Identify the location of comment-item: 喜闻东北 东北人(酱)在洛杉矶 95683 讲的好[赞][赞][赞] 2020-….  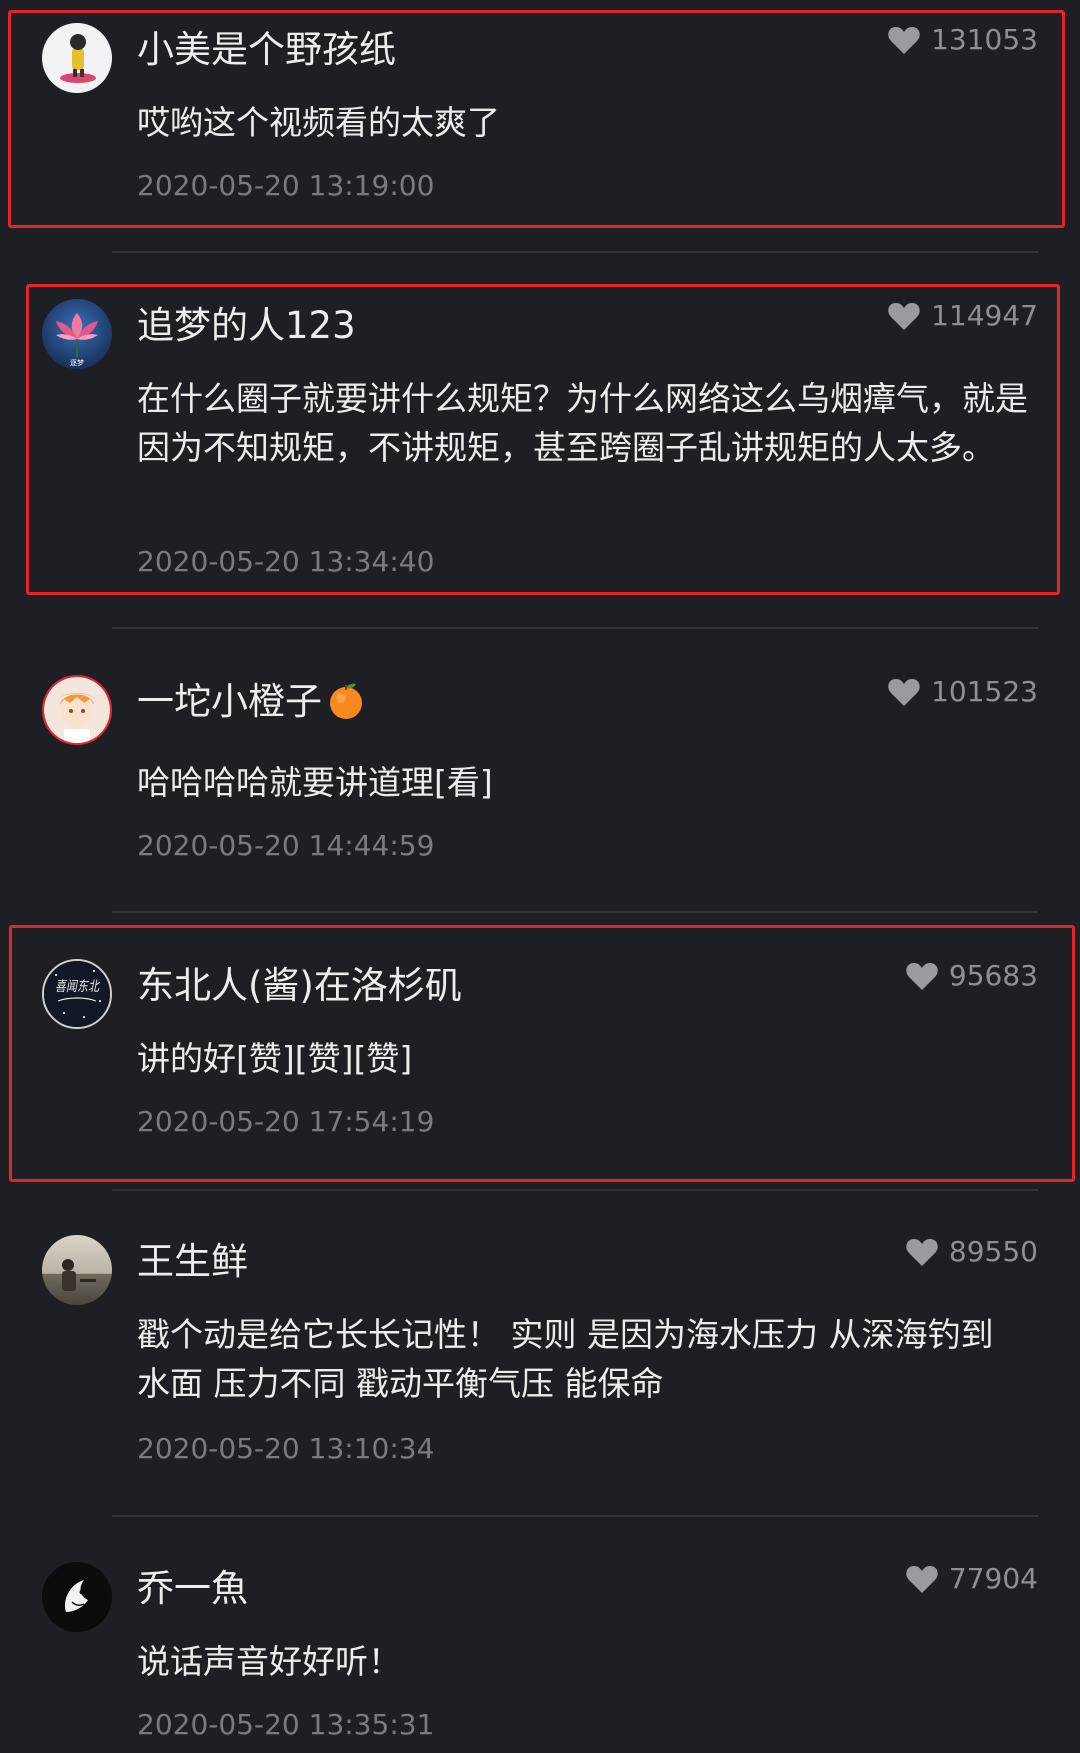
(540, 1056).